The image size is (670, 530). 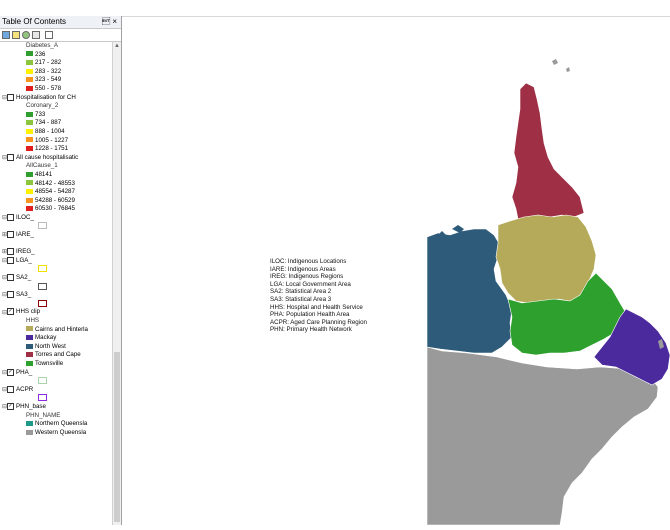 What do you see at coordinates (546, 259) in the screenshot?
I see `region-cairns-hinterland` at bounding box center [546, 259].